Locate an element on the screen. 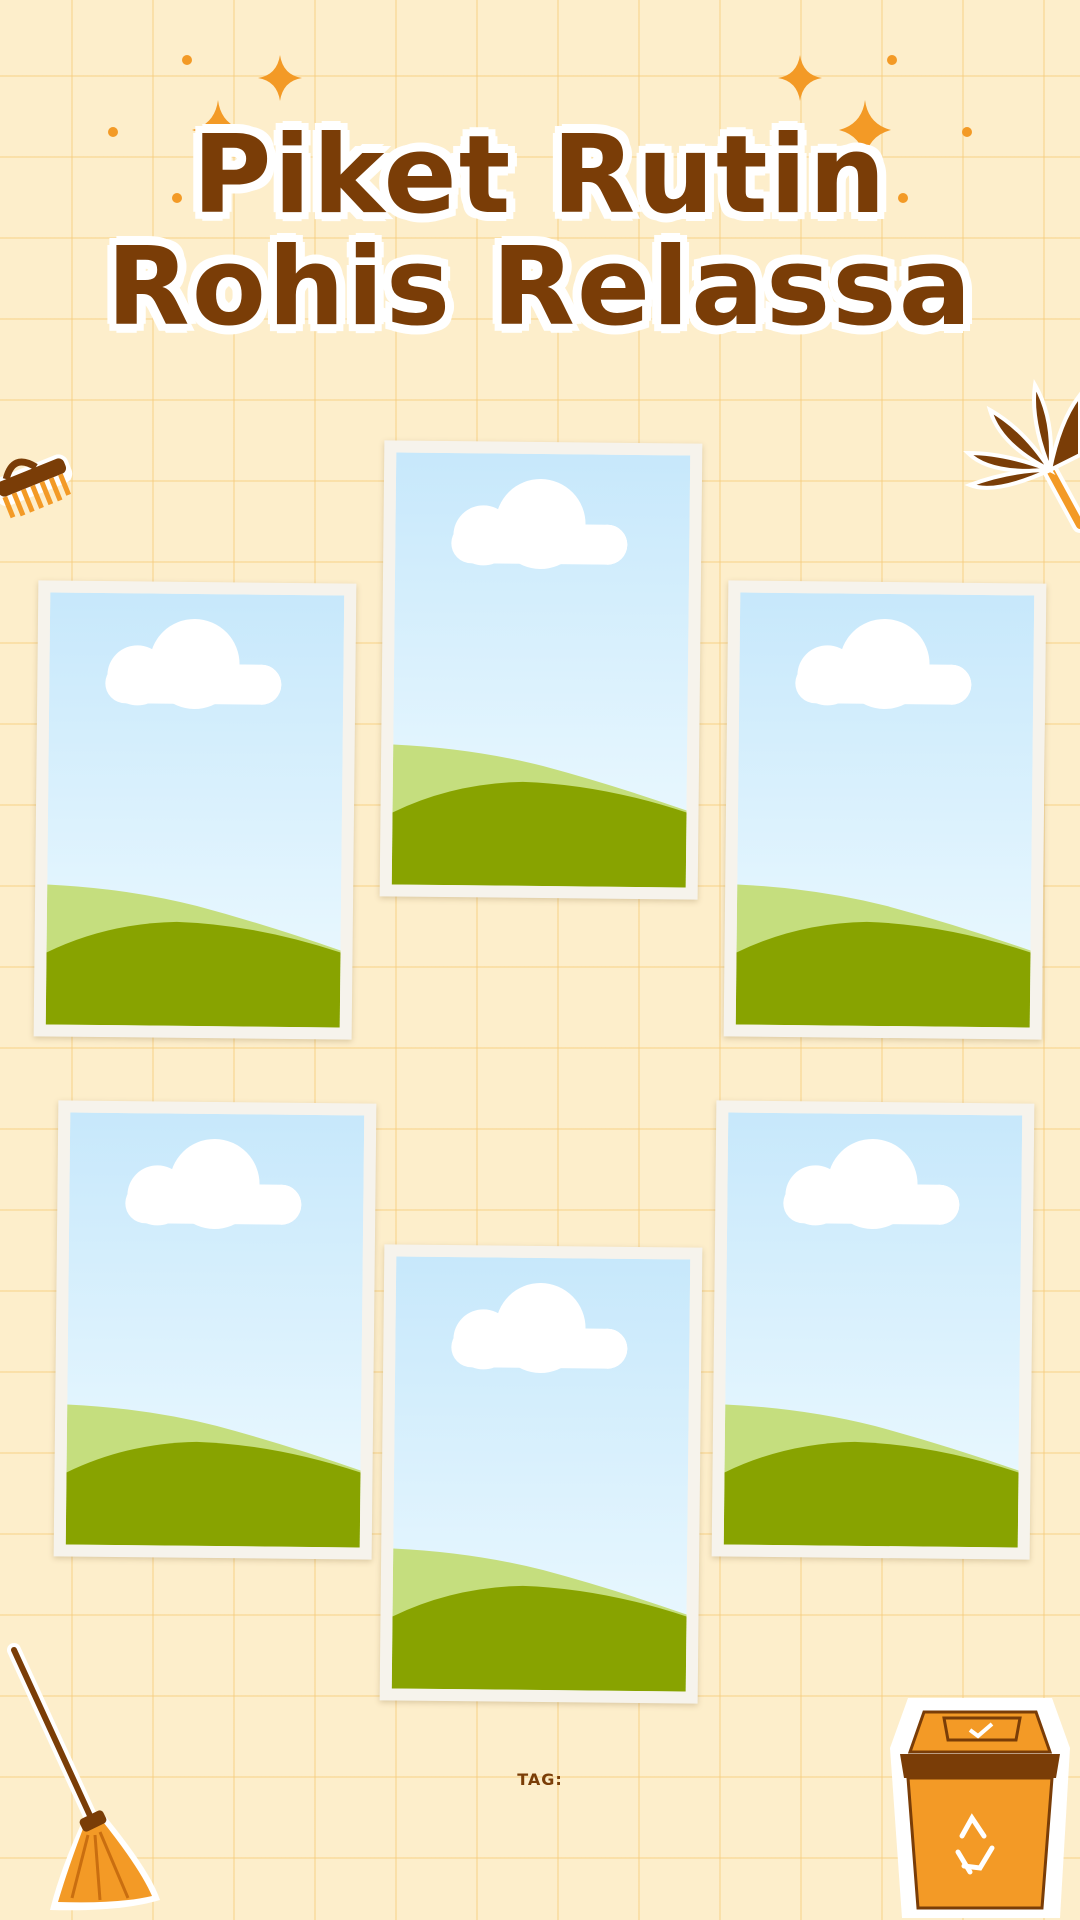 Image resolution: width=1080 pixels, height=1920 pixels. tag-label: TAG: is located at coordinates (540, 1779).